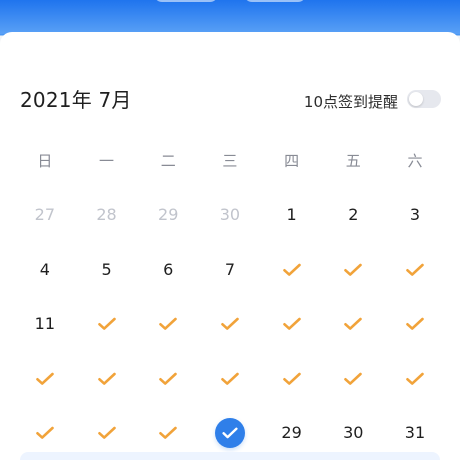 The height and width of the screenshot is (460, 460). I want to click on calendar-day: 30, so click(230, 215).